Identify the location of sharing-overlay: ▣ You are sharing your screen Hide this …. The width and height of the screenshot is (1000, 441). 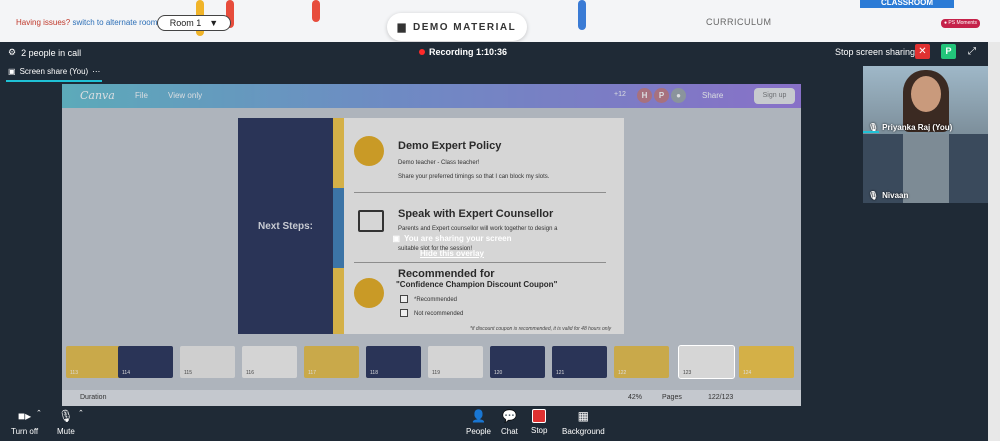
(452, 246).